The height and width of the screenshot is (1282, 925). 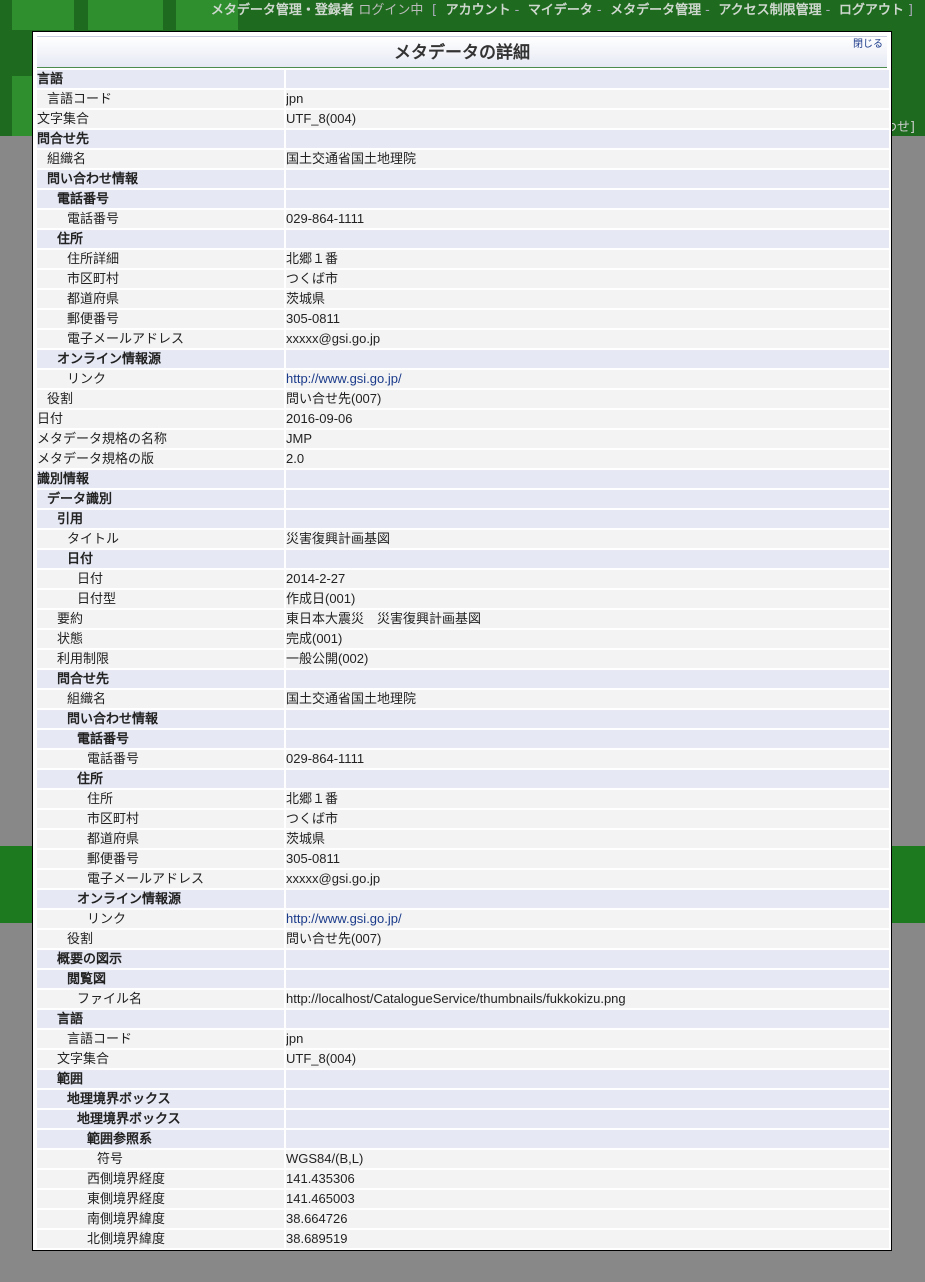 I want to click on nav-account-link: アカウント, so click(x=478, y=10).